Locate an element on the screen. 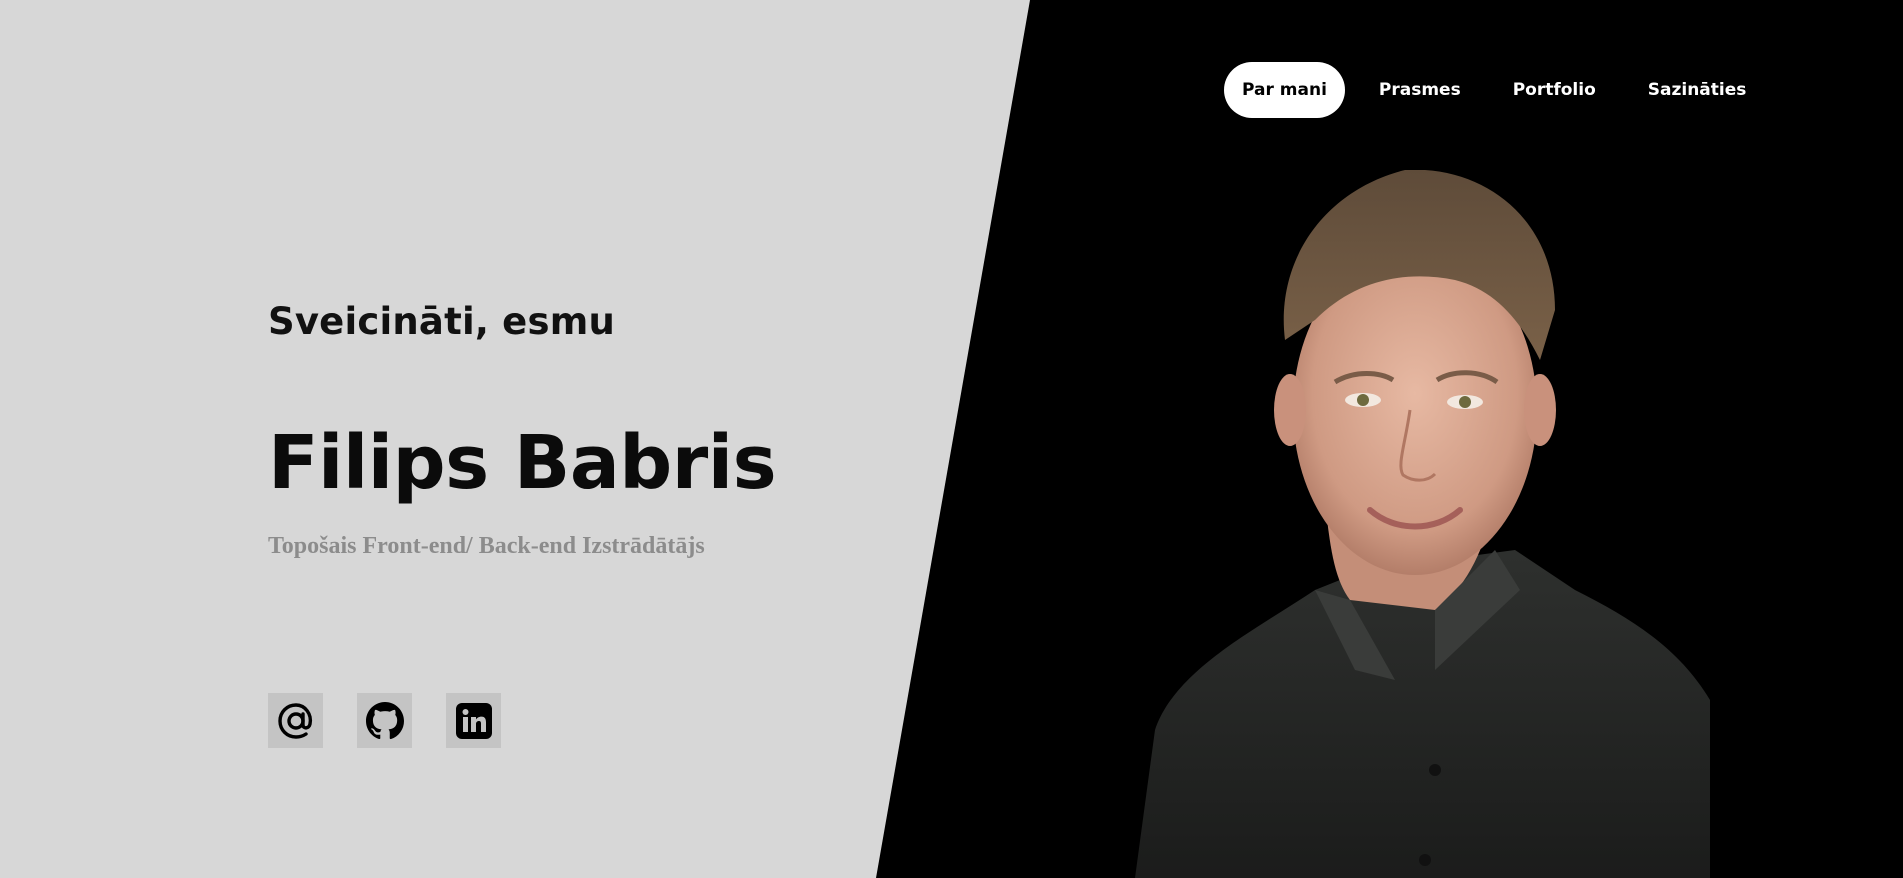 The image size is (1903, 878). github-link is located at coordinates (384, 720).